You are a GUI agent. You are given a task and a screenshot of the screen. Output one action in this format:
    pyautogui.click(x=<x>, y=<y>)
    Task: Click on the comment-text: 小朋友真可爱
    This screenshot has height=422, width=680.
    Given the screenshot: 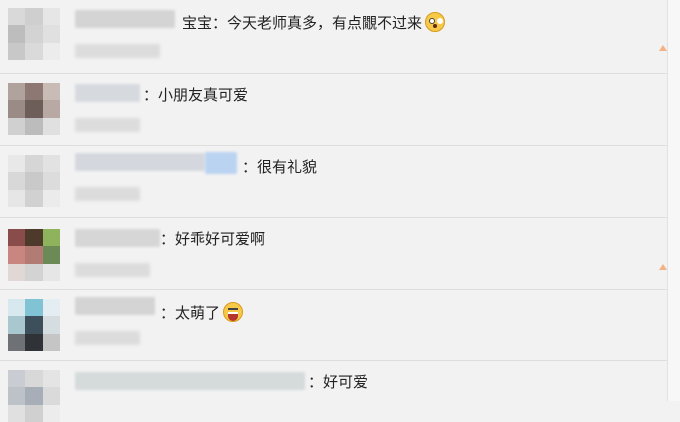 What is the action you would take?
    pyautogui.click(x=203, y=95)
    